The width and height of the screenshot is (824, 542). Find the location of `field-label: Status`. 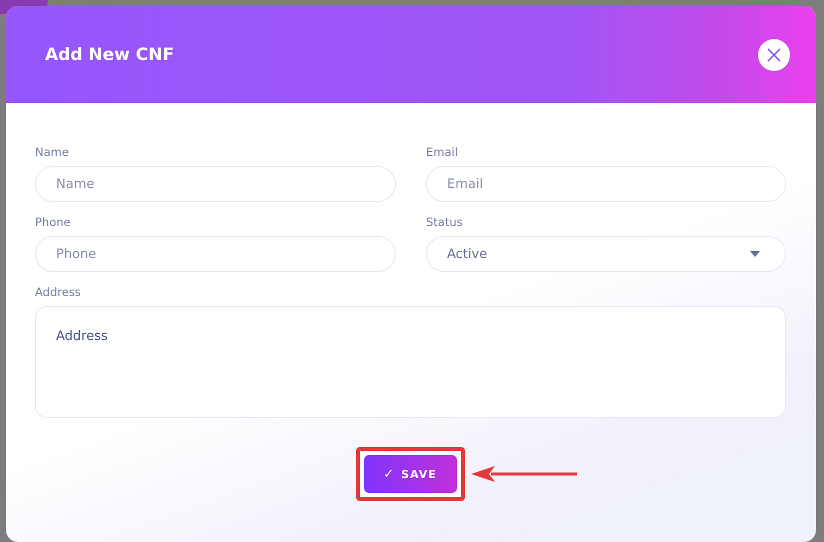

field-label: Status is located at coordinates (444, 222).